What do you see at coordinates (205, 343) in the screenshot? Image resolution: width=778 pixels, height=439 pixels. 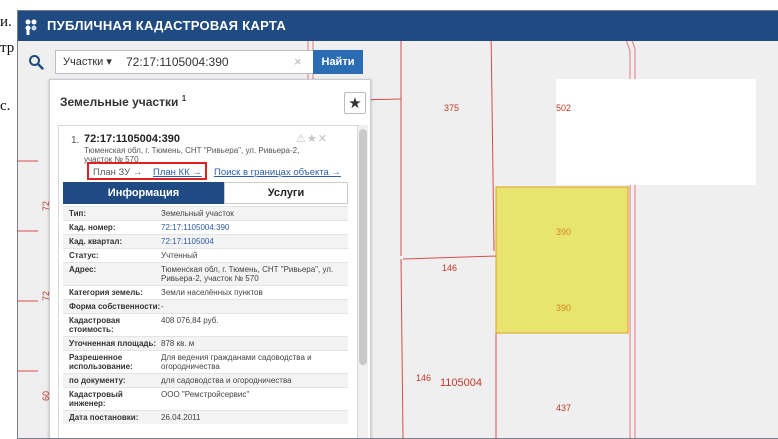 I see `info-row: Уточненная площадь: 878 кв. м` at bounding box center [205, 343].